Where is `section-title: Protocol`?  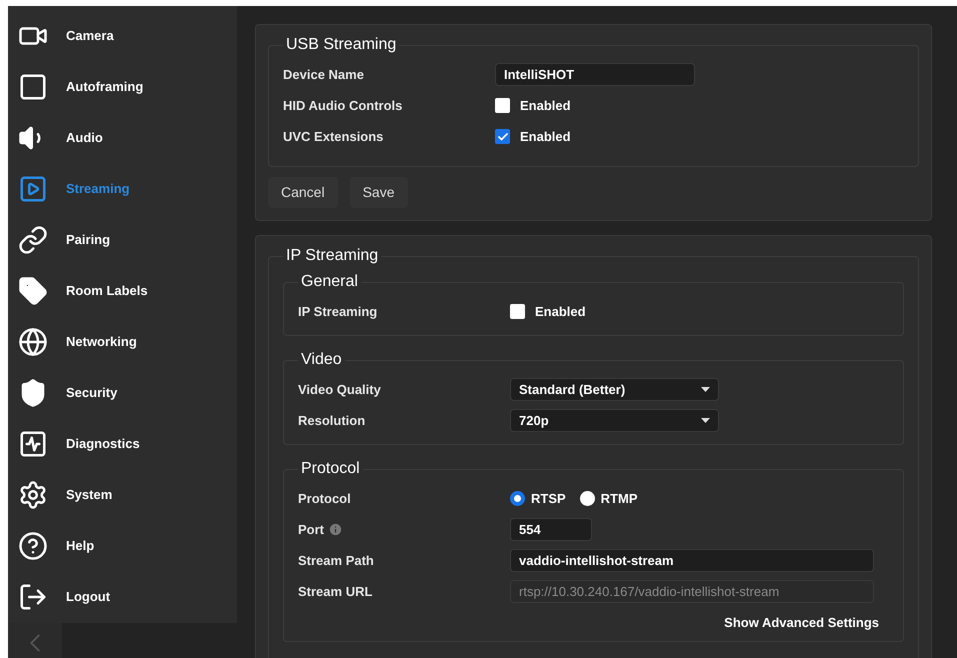
section-title: Protocol is located at coordinates (330, 469).